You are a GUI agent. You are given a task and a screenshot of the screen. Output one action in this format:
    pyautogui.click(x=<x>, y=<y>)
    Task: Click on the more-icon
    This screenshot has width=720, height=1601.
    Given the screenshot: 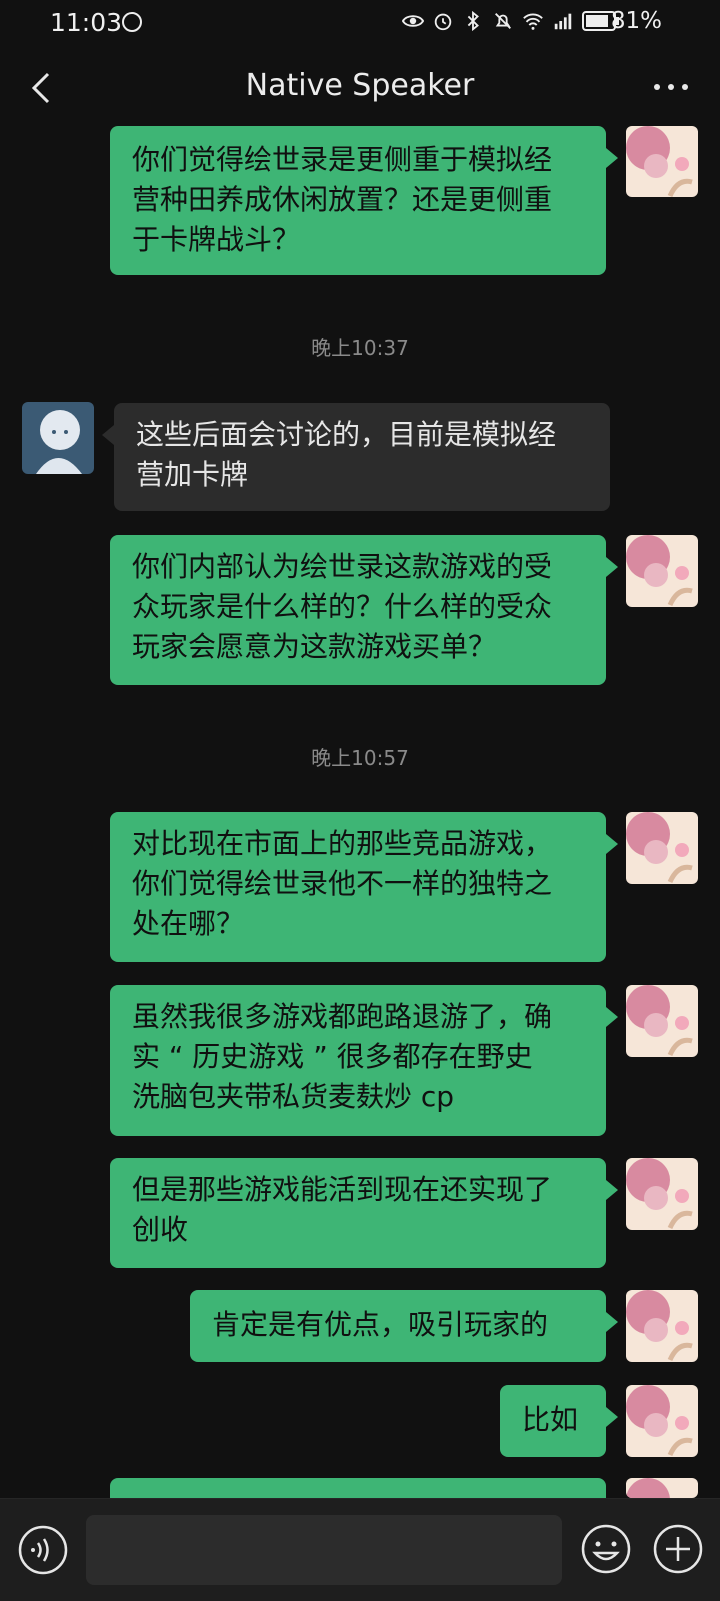 What is the action you would take?
    pyautogui.click(x=671, y=87)
    